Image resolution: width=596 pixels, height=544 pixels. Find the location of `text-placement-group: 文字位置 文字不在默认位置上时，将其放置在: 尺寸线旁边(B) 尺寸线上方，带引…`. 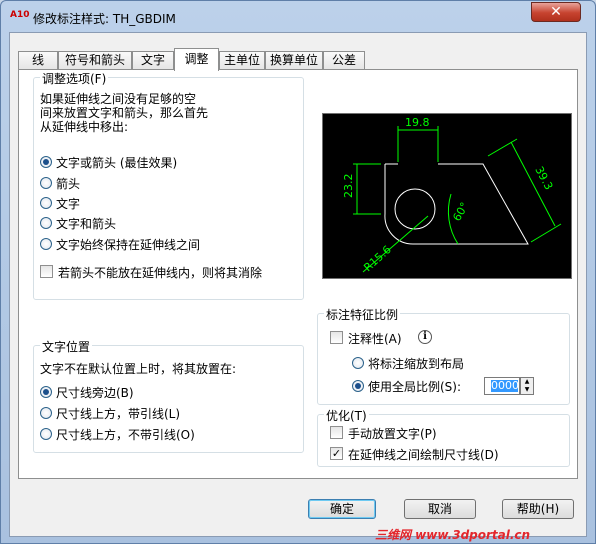

text-placement-group: 文字位置 文字不在默认位置上时，将其放置在: 尺寸线旁边(B) 尺寸线上方，带引… is located at coordinates (168, 395).